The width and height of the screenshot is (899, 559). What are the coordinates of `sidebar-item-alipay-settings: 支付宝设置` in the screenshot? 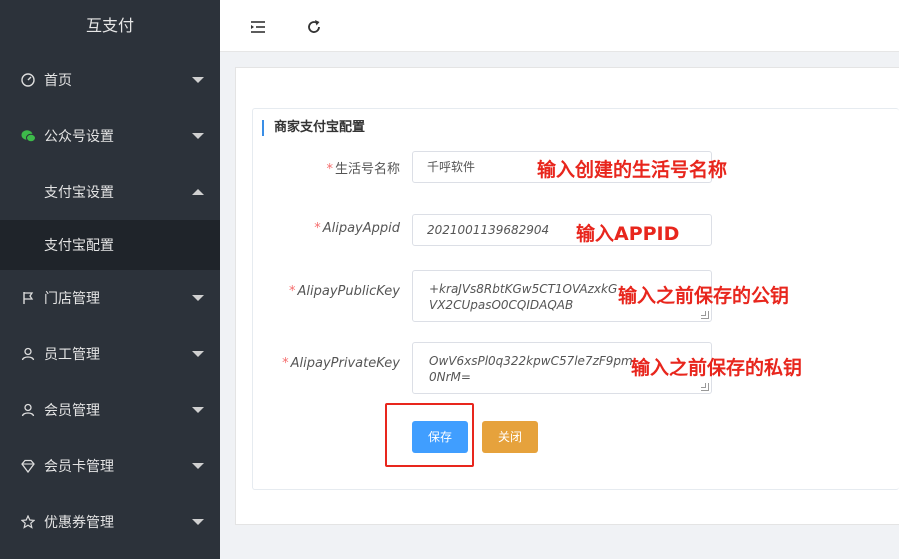 It's located at (110, 192).